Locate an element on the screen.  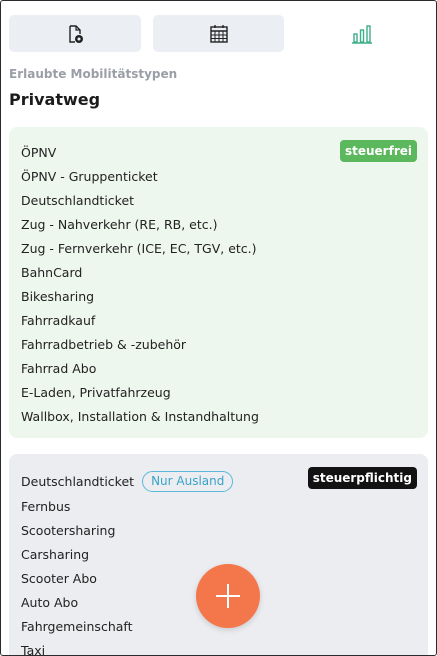
list-item-label: Deutschlandticket is located at coordinates (78, 481).